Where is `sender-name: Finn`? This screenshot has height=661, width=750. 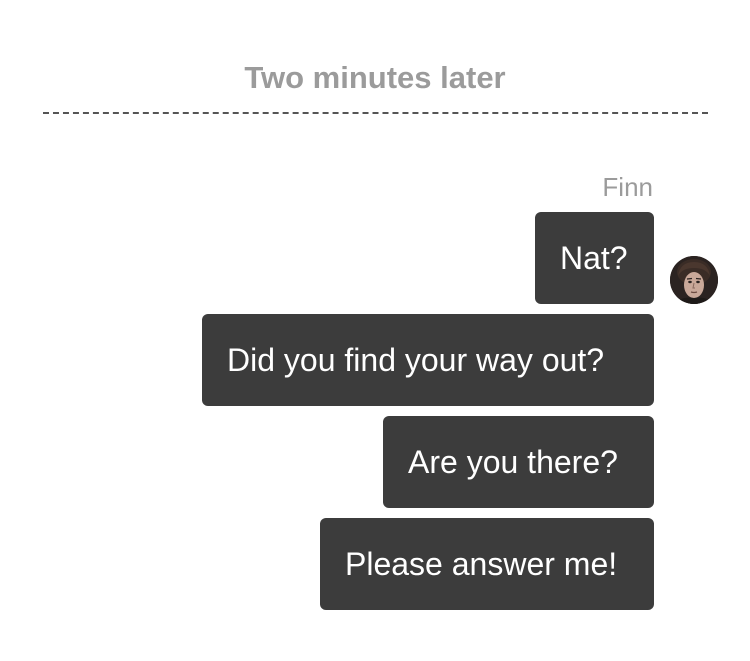 sender-name: Finn is located at coordinates (627, 187).